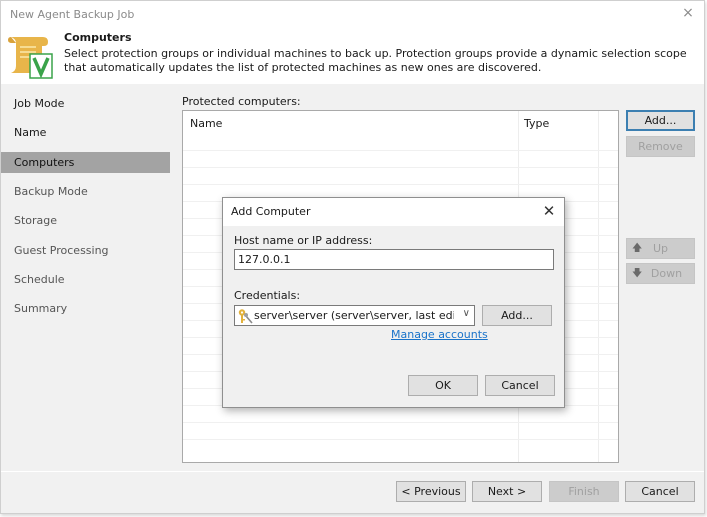 The height and width of the screenshot is (517, 707). What do you see at coordinates (39, 279) in the screenshot?
I see `sidebar-item-schedule: Schedule` at bounding box center [39, 279].